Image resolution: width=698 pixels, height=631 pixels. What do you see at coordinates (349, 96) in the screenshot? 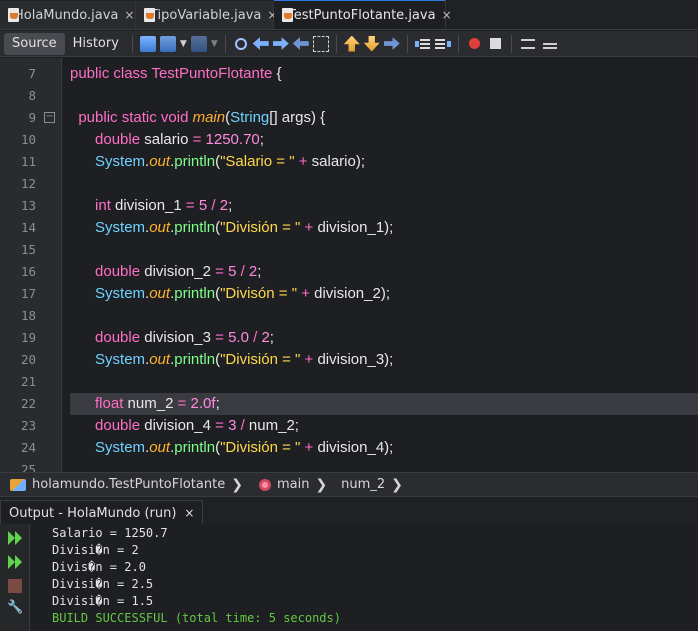
I see `code-line: 8` at bounding box center [349, 96].